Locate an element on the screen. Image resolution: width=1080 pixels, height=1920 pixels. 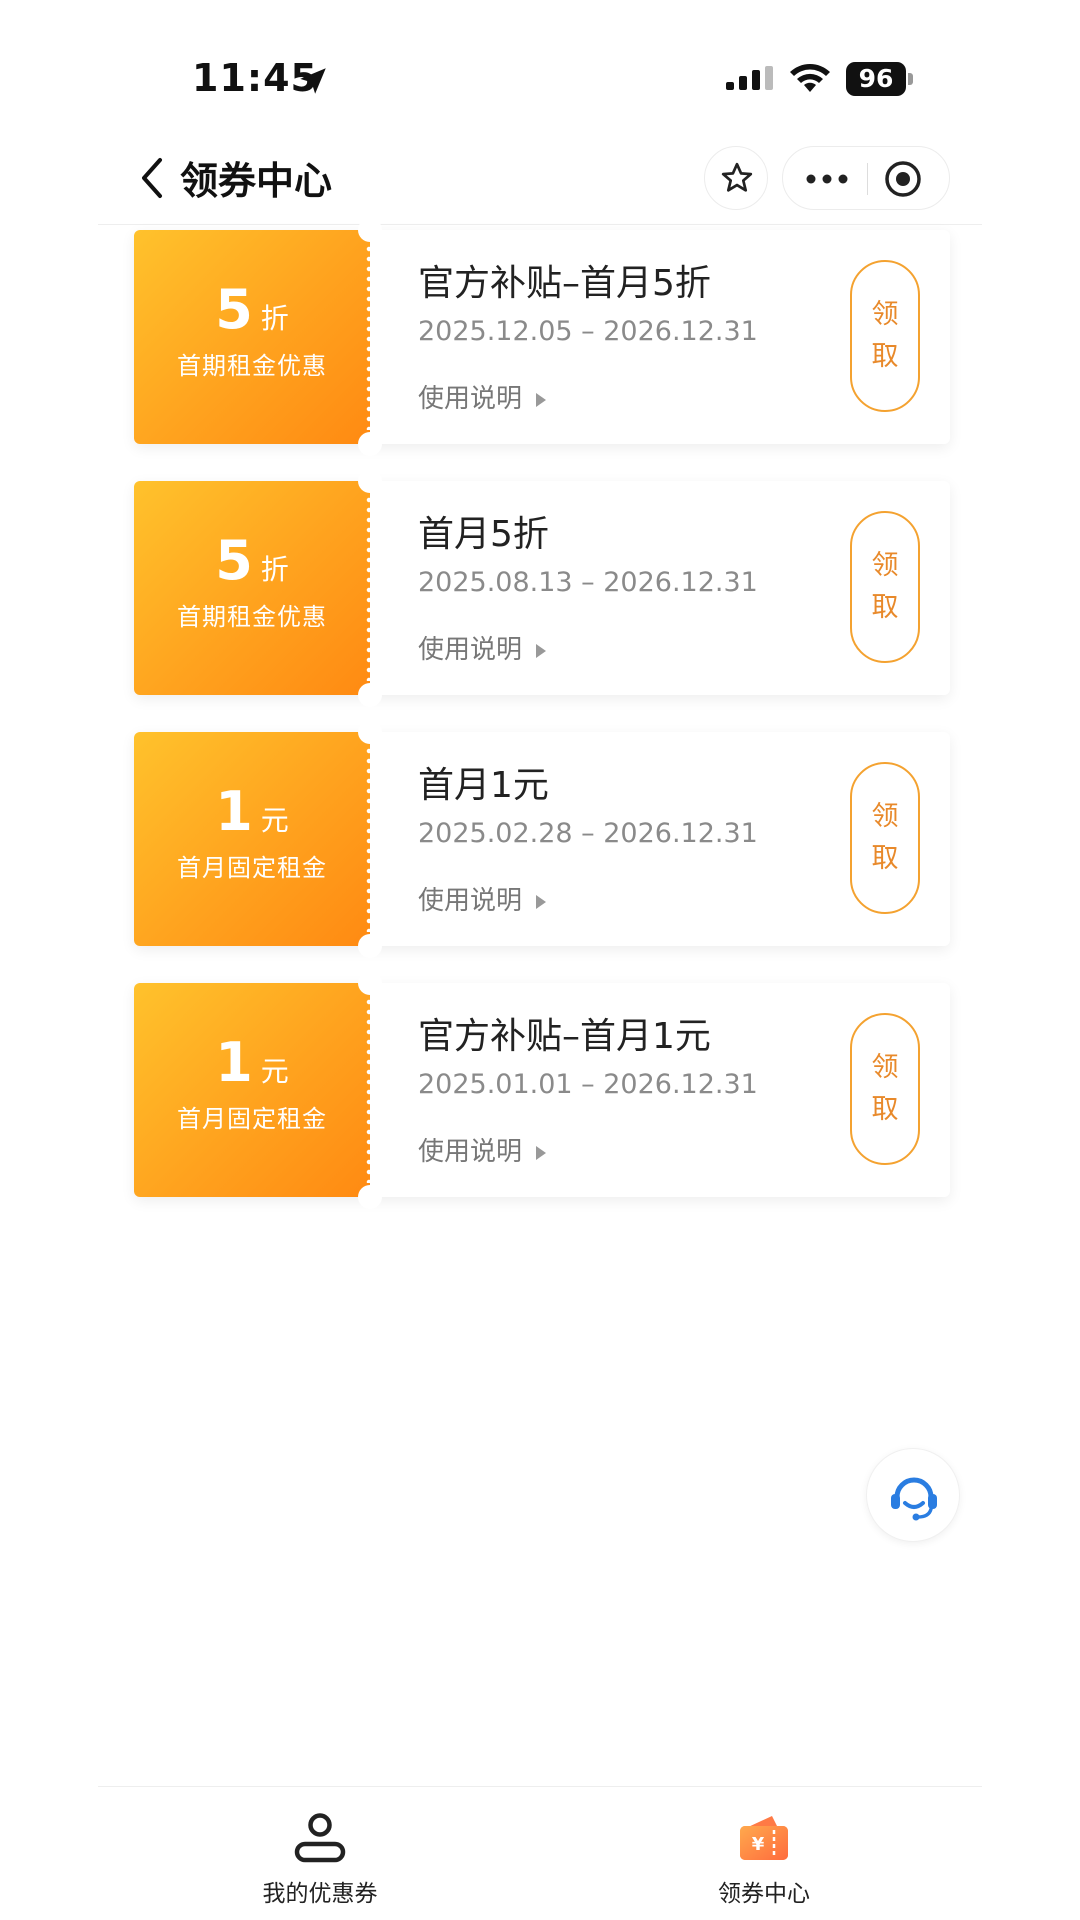
more-icon is located at coordinates (827, 179).